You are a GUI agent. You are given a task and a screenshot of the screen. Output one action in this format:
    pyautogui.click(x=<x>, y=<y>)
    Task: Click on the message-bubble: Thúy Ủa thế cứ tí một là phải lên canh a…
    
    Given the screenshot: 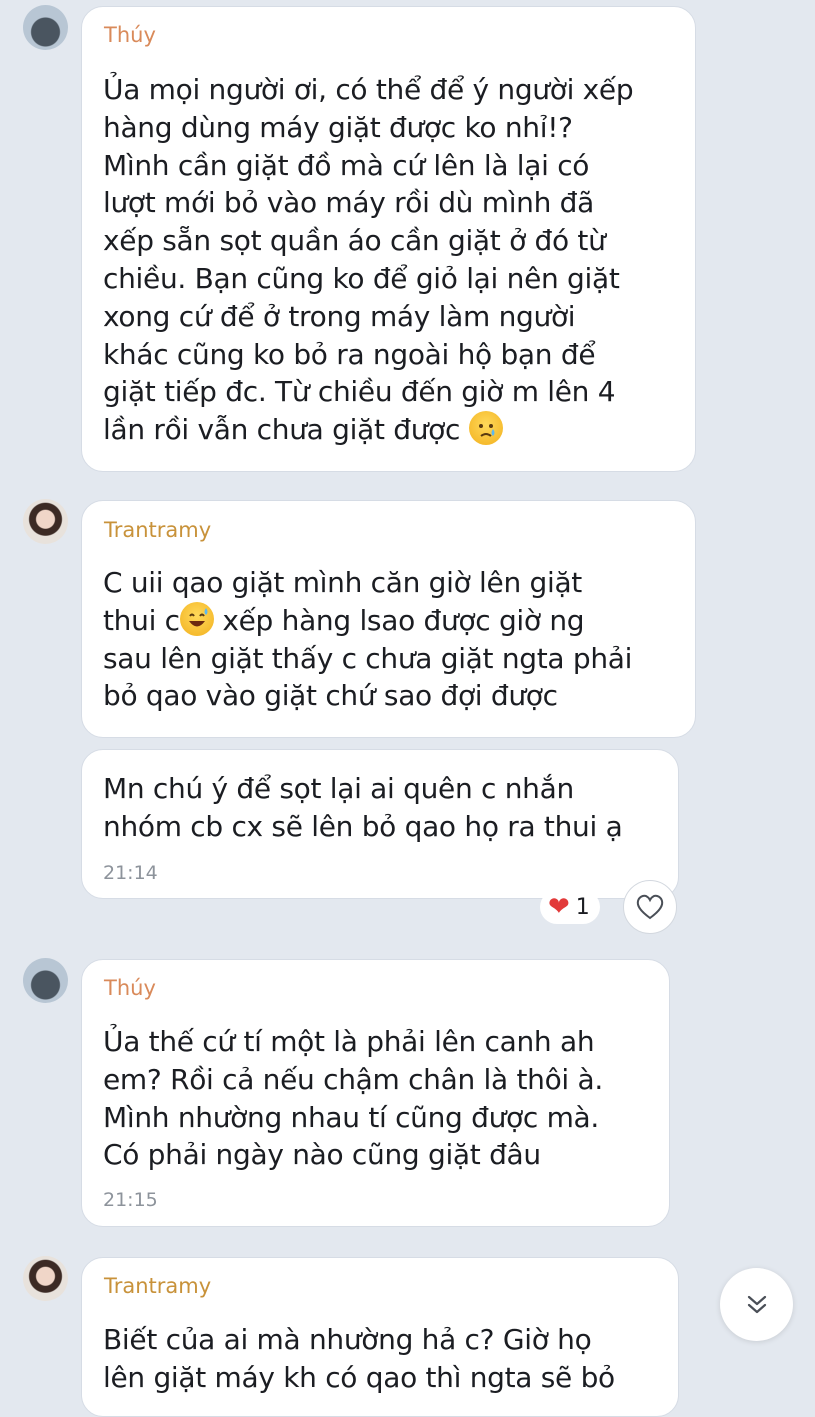 What is the action you would take?
    pyautogui.click(x=375, y=1093)
    